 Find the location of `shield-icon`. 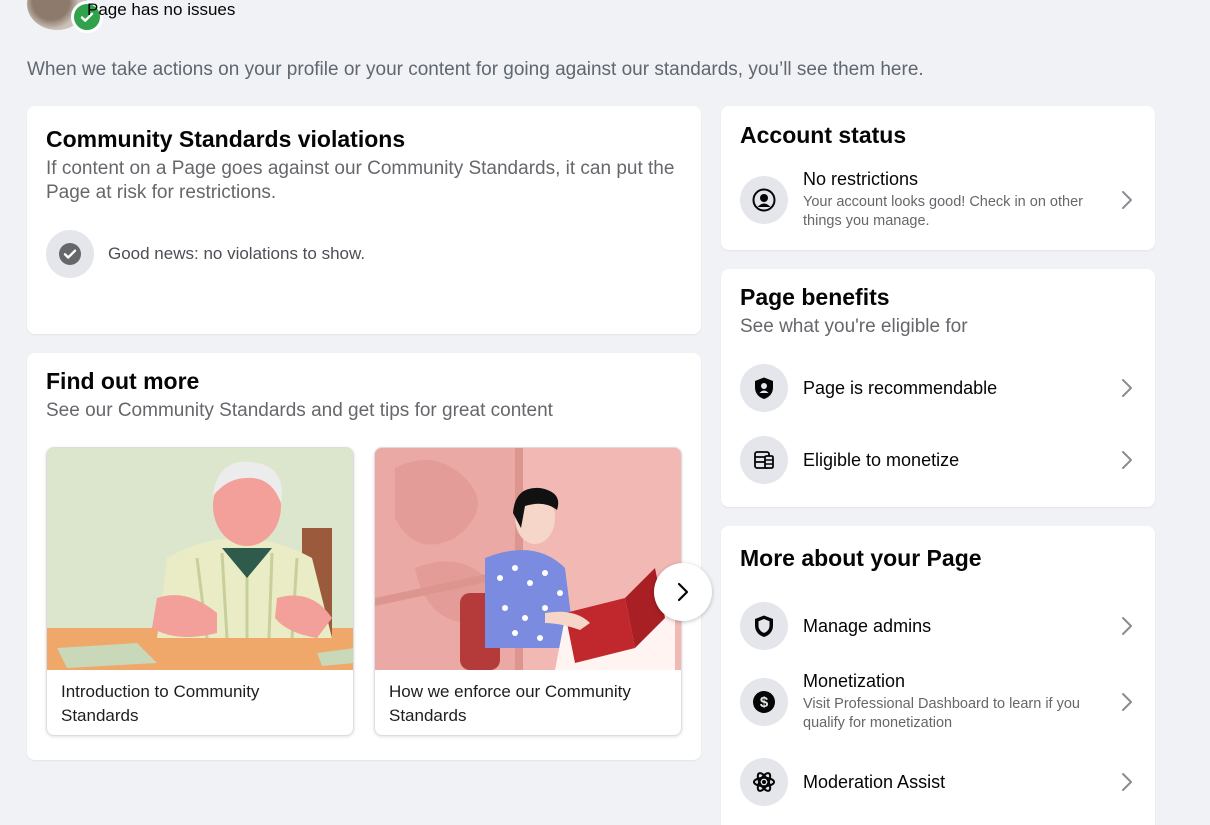

shield-icon is located at coordinates (764, 626).